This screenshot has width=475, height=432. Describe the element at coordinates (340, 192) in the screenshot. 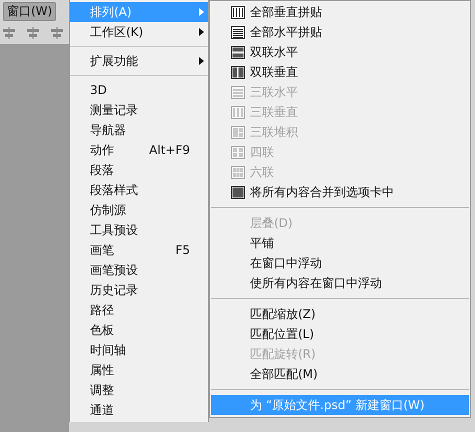

I see `menu-item: 将所有内容合并到选项卡中` at that location.